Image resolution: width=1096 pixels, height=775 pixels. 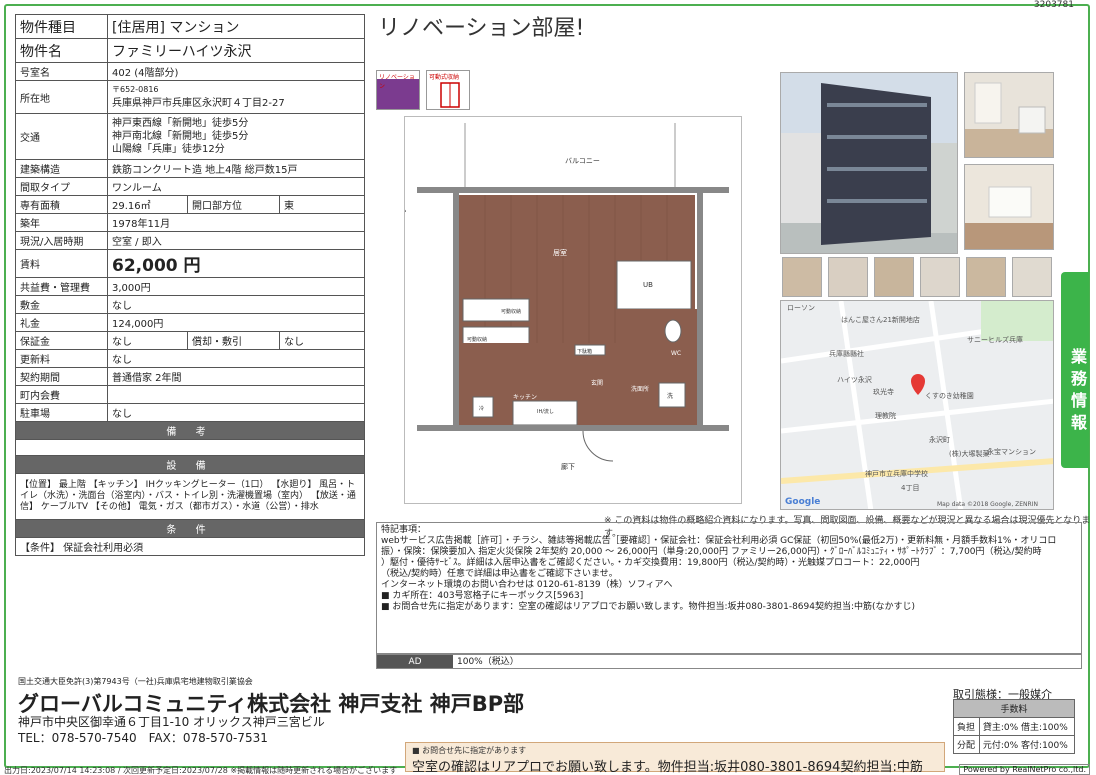 I want to click on document-id: 3203781, so click(x=1053, y=5).